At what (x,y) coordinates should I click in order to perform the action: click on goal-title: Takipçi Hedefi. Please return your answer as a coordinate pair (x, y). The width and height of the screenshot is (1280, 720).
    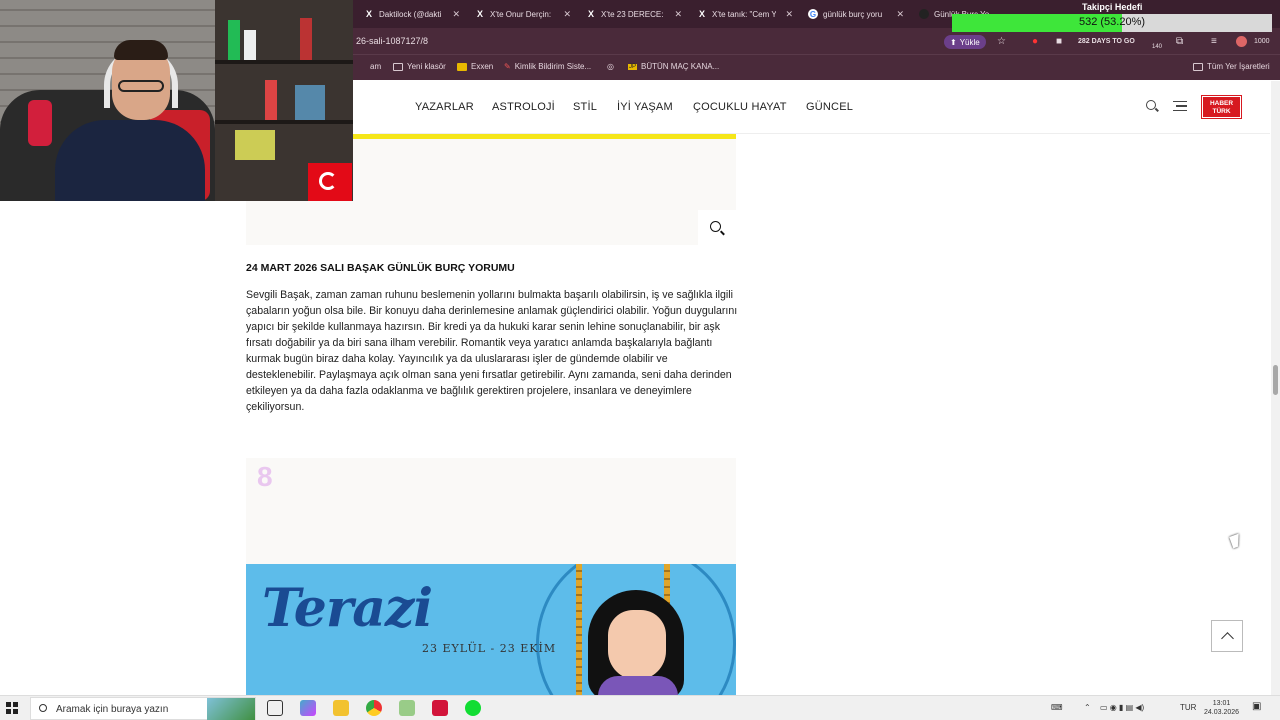
    Looking at the image, I should click on (1112, 7).